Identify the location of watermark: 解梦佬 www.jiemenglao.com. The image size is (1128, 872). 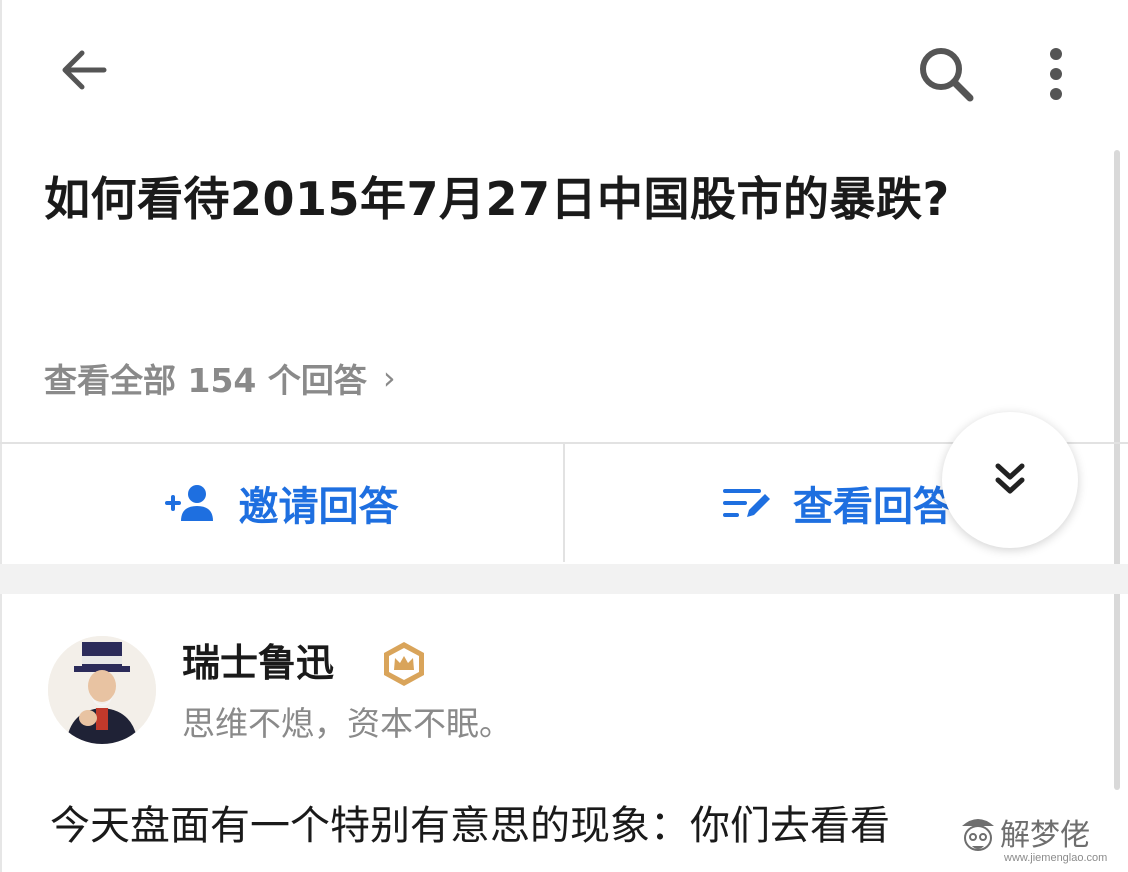
(1038, 839).